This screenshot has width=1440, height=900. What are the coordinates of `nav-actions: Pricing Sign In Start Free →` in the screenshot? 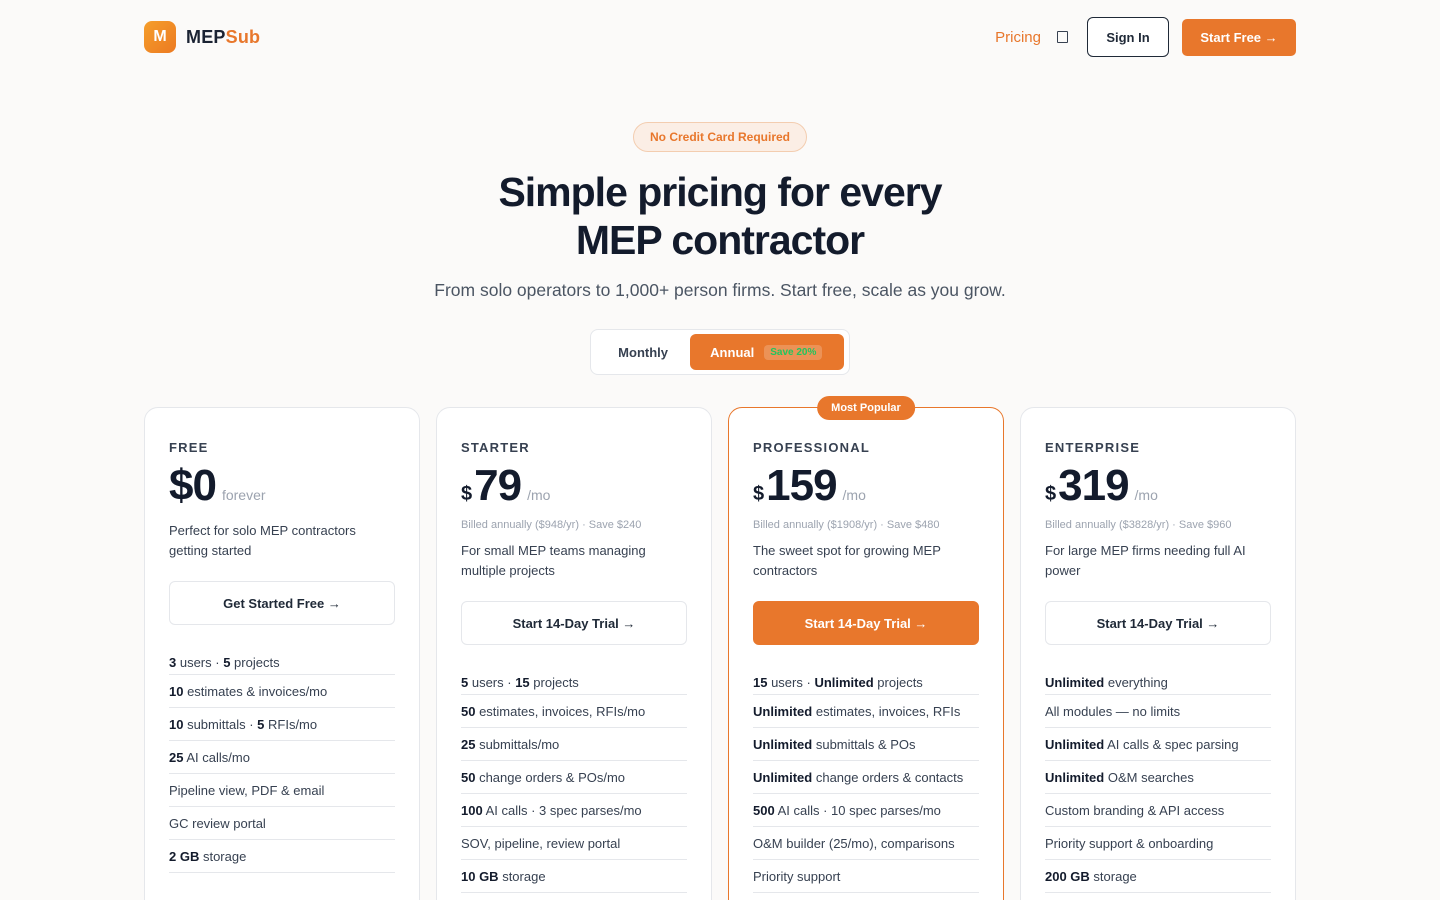 It's located at (1145, 37).